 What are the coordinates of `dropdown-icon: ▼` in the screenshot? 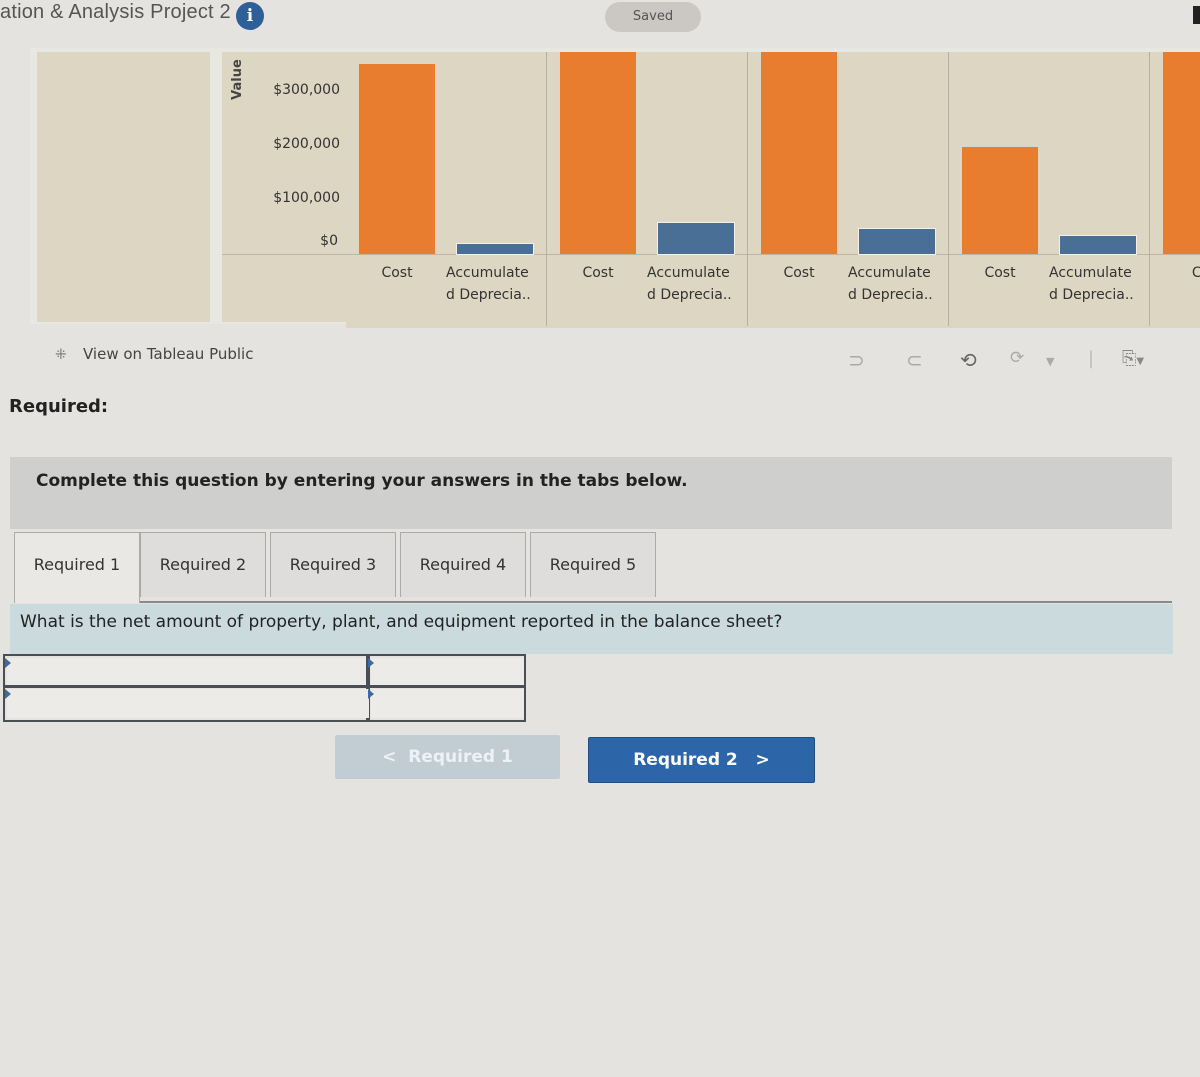 It's located at (1050, 361).